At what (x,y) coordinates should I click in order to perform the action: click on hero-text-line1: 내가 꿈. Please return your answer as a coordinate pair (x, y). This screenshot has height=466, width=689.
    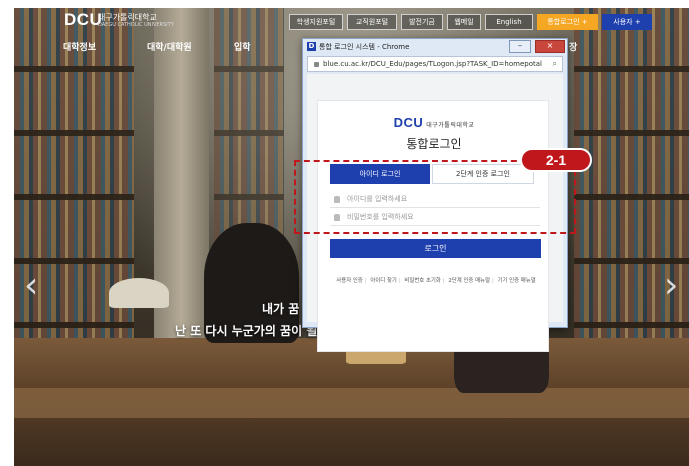
    Looking at the image, I should click on (281, 309).